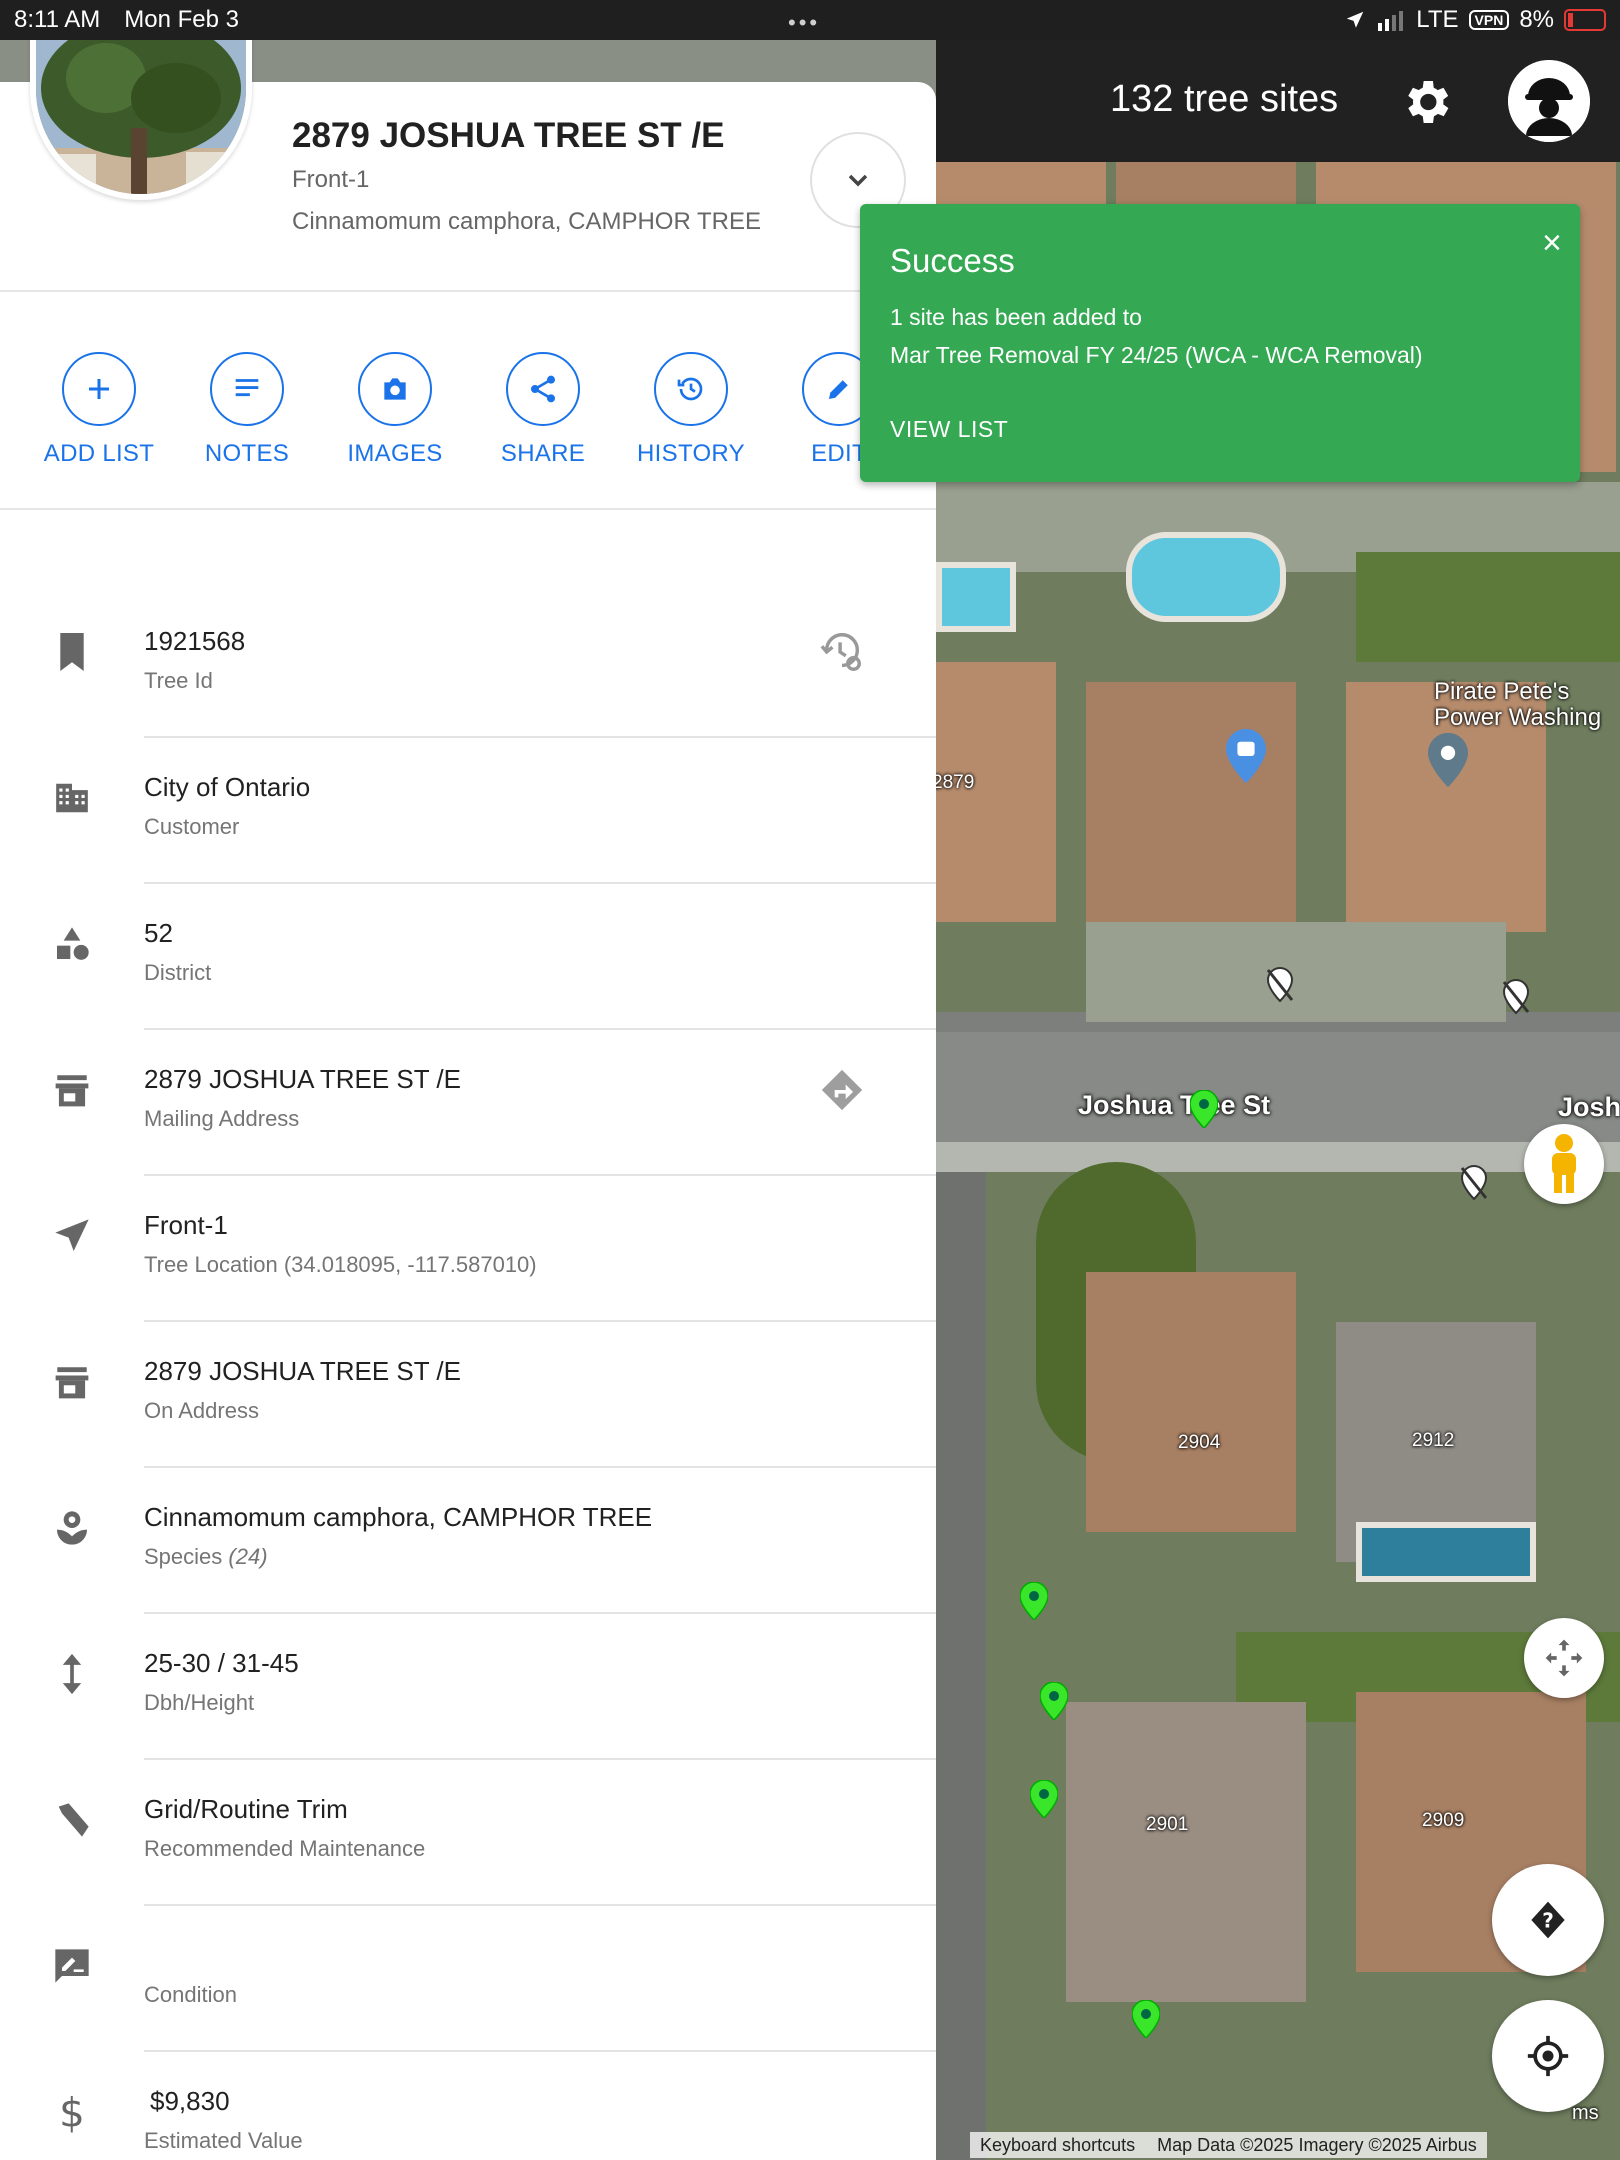  What do you see at coordinates (1296, 972) in the screenshot?
I see `map-driveway` at bounding box center [1296, 972].